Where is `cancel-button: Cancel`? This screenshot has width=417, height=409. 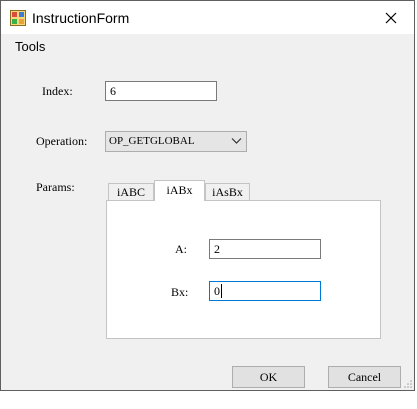
cancel-button: Cancel is located at coordinates (364, 377).